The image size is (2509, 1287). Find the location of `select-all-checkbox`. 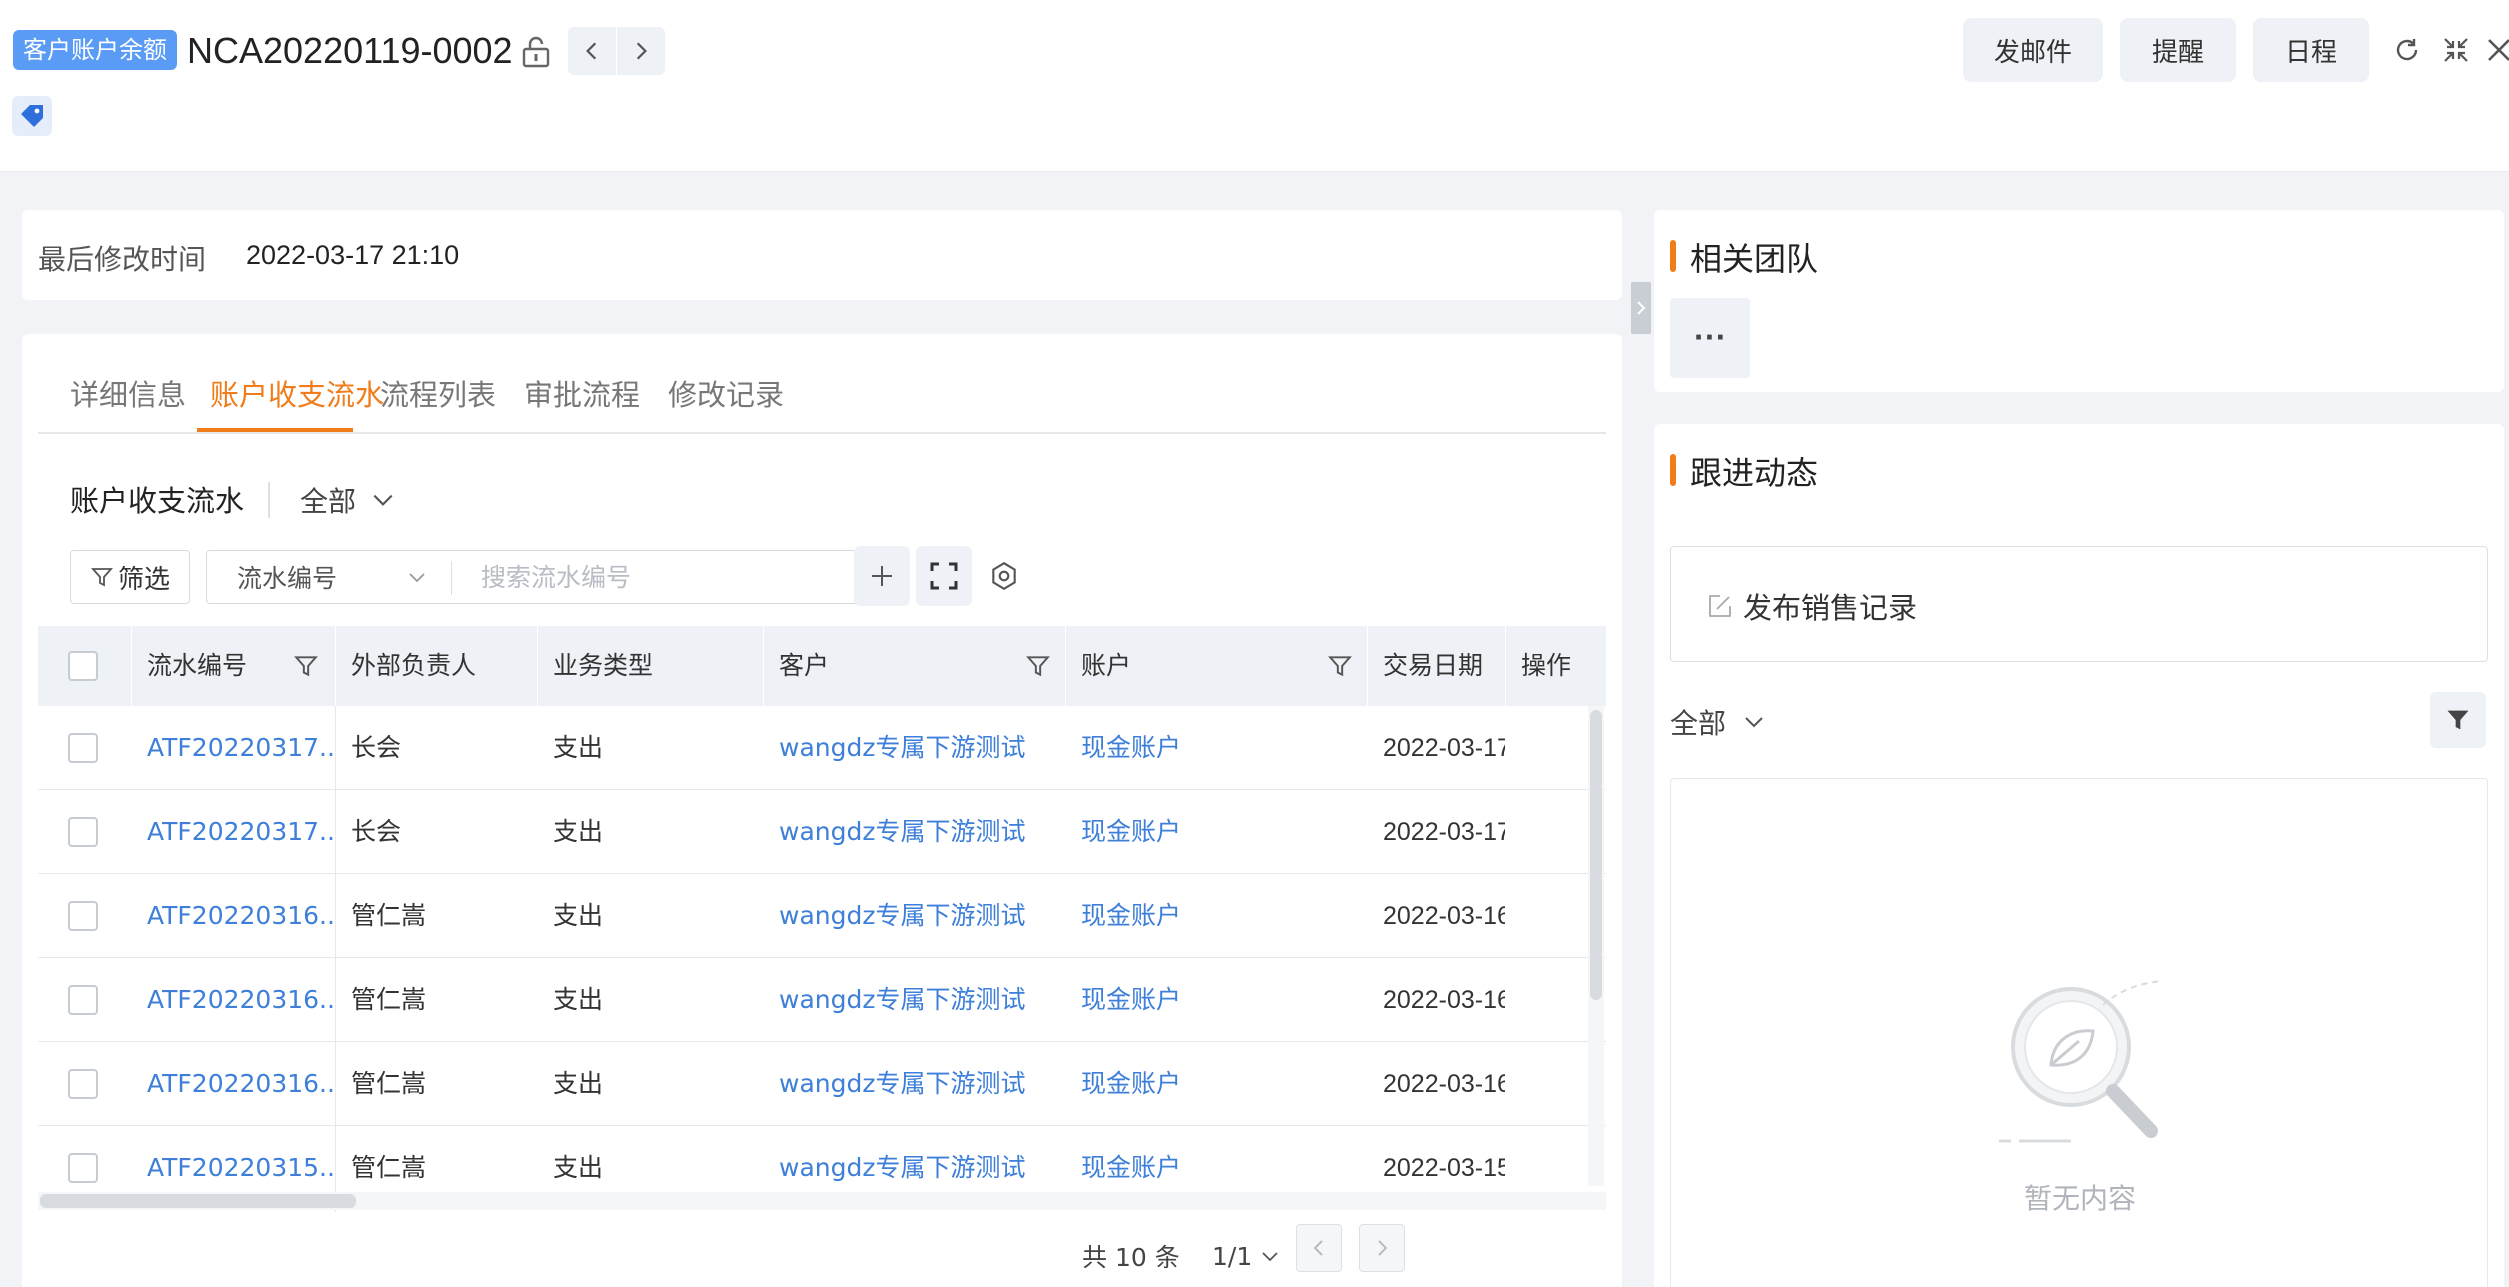

select-all-checkbox is located at coordinates (83, 666).